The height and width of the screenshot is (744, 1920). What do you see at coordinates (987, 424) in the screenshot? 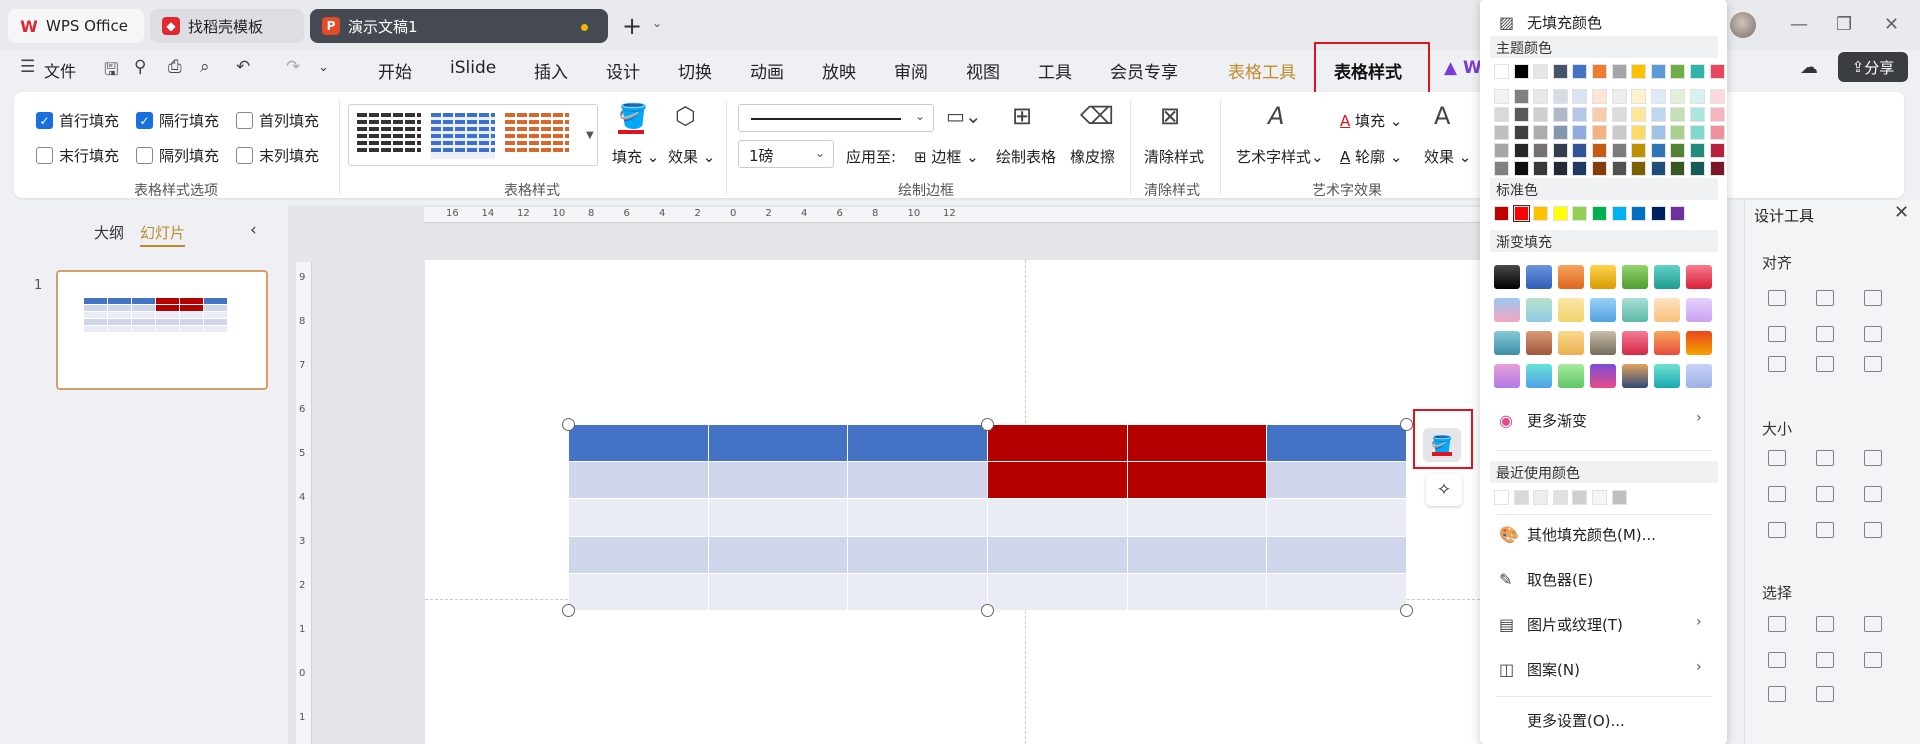
I see `resize-handle` at bounding box center [987, 424].